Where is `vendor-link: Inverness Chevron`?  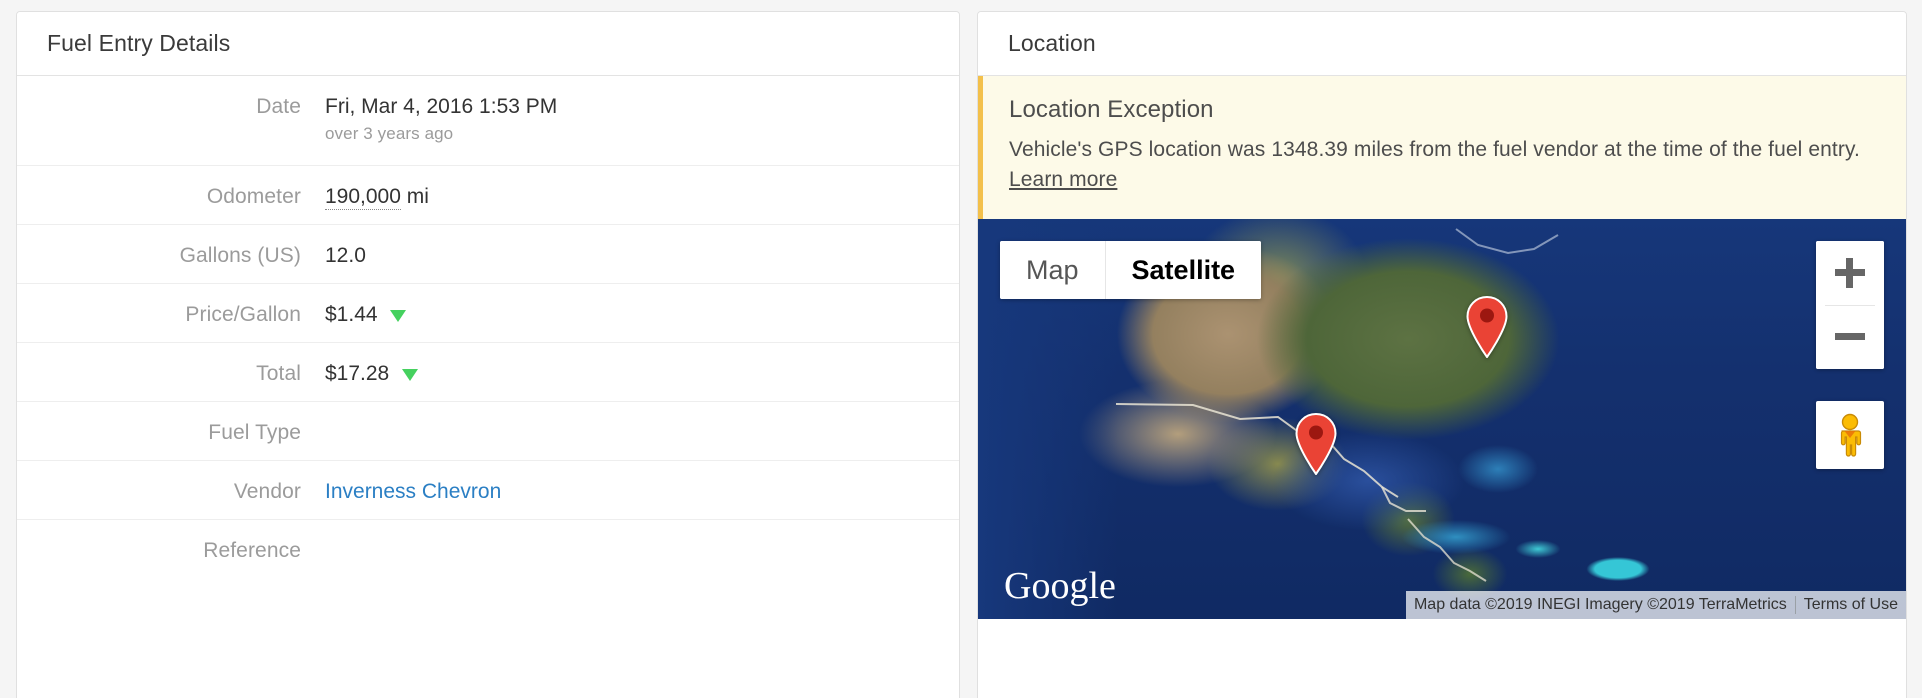
vendor-link: Inverness Chevron is located at coordinates (413, 491).